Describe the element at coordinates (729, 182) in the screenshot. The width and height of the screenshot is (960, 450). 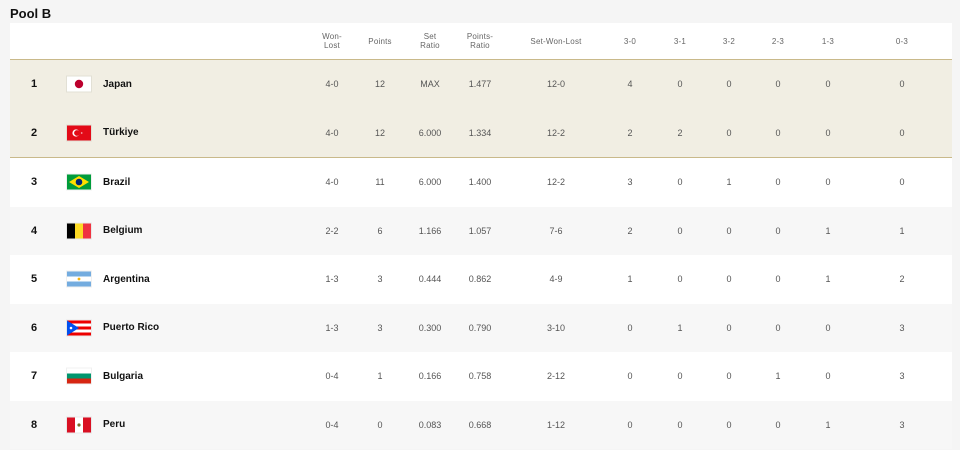
I see `result-3-2: 1` at that location.